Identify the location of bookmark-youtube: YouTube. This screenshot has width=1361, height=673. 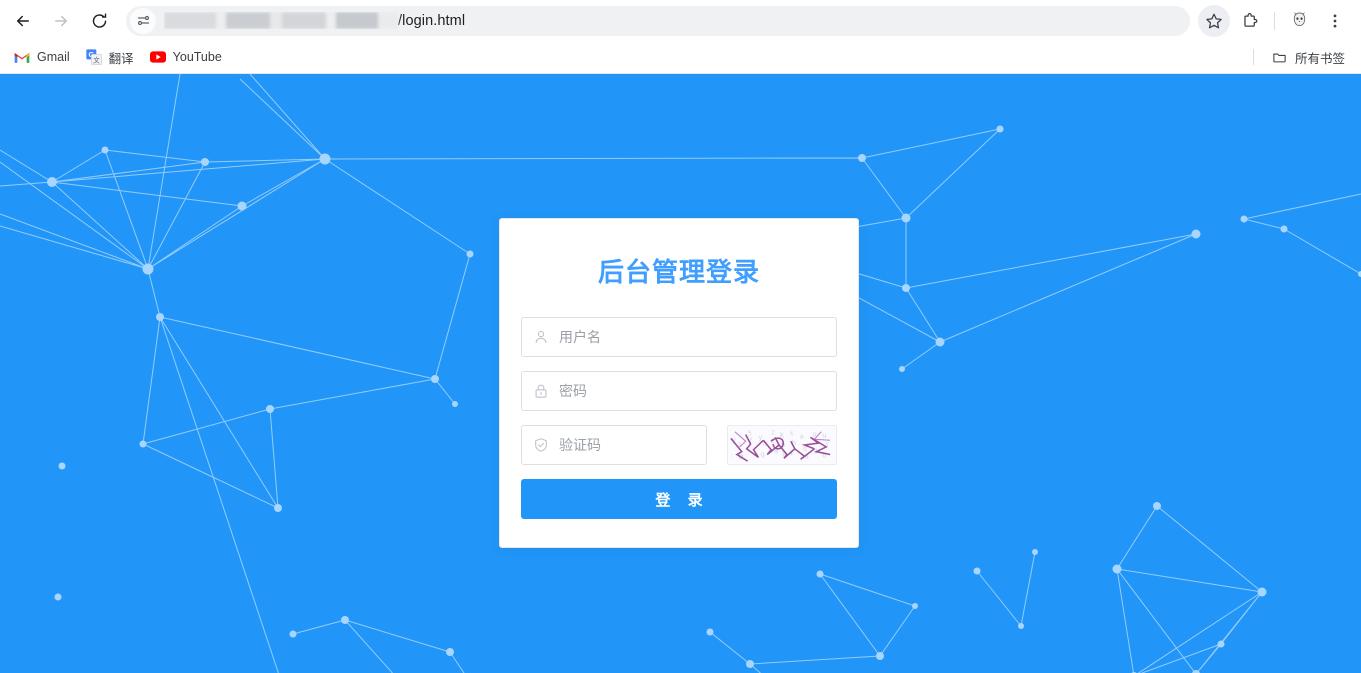
(186, 57).